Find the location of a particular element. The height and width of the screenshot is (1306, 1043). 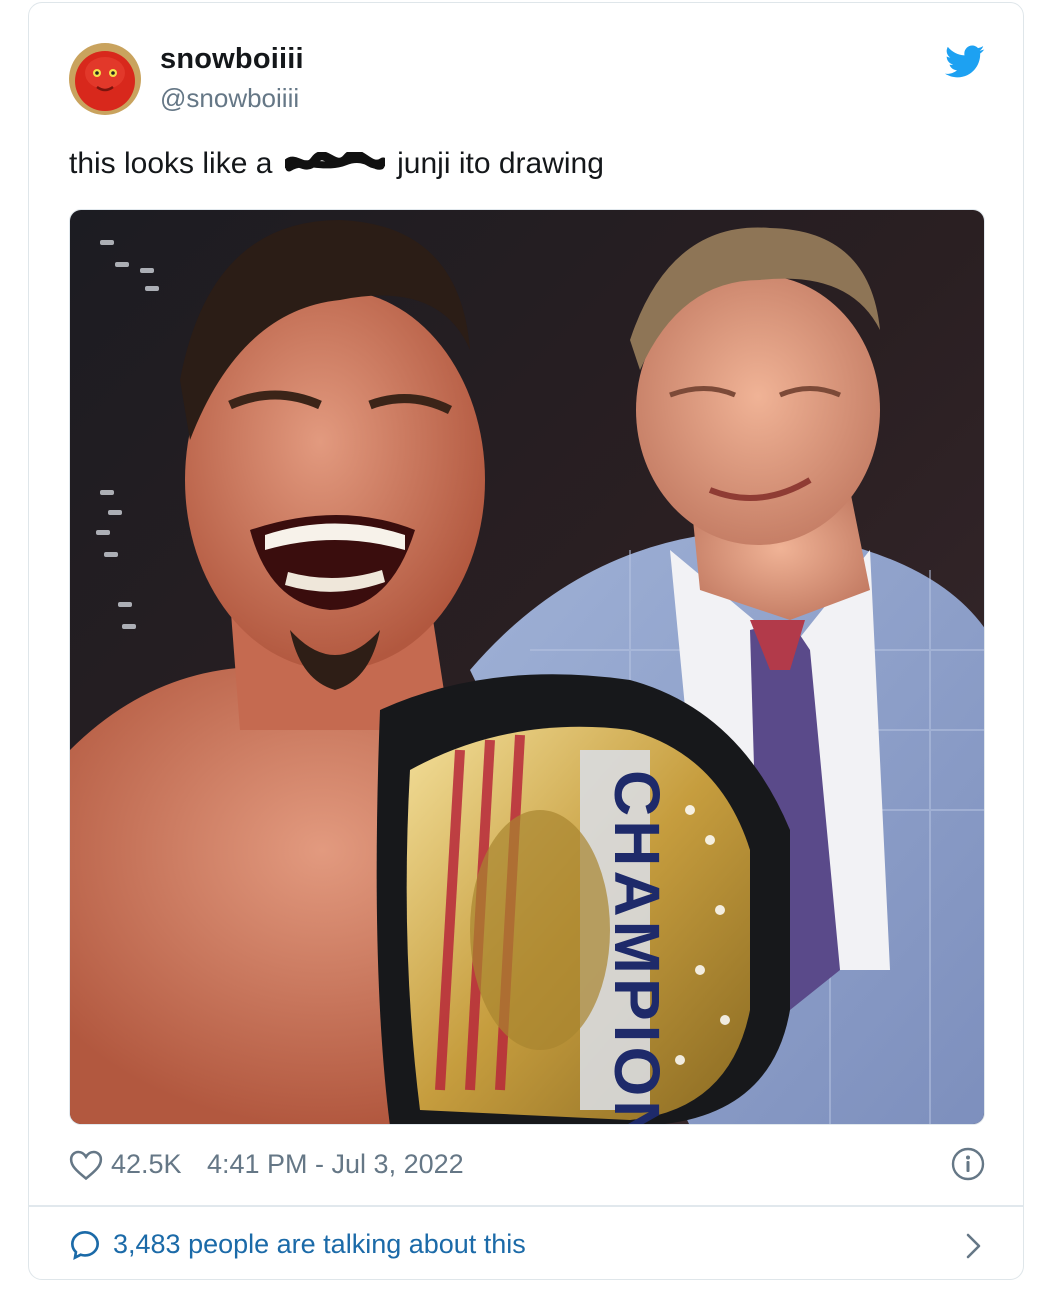

conversation-count-text: 3,483 people are talking about this is located at coordinates (319, 1244).